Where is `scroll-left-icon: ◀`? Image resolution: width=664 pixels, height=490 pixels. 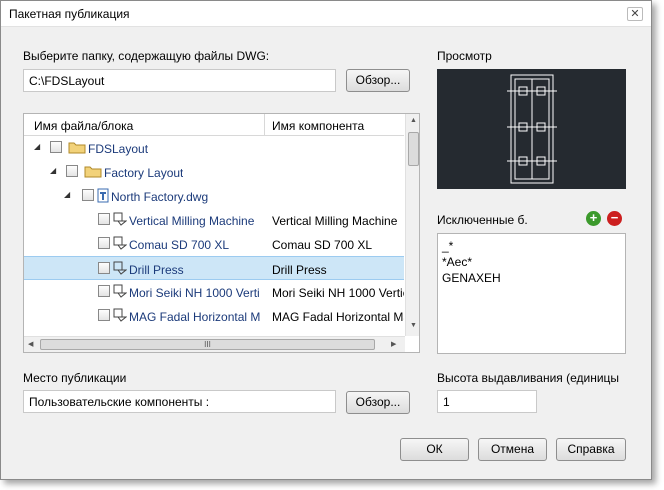
scroll-left-icon: ◀ is located at coordinates (30, 344).